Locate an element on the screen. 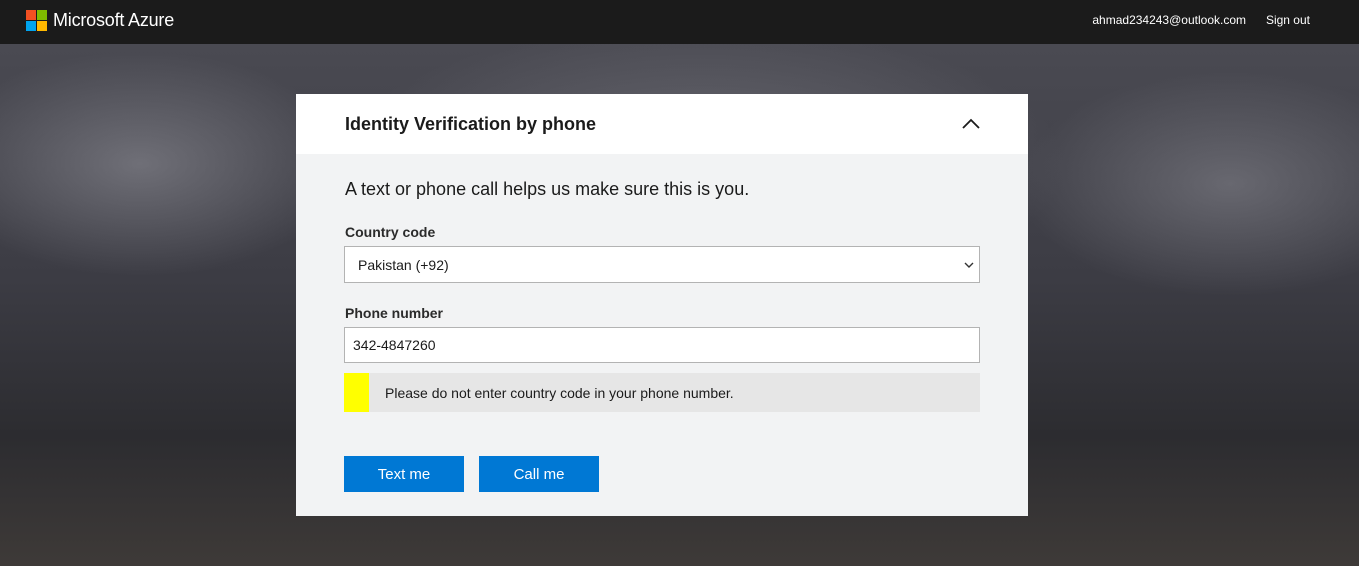 The width and height of the screenshot is (1359, 566). brand: Microsoft Azure is located at coordinates (100, 20).